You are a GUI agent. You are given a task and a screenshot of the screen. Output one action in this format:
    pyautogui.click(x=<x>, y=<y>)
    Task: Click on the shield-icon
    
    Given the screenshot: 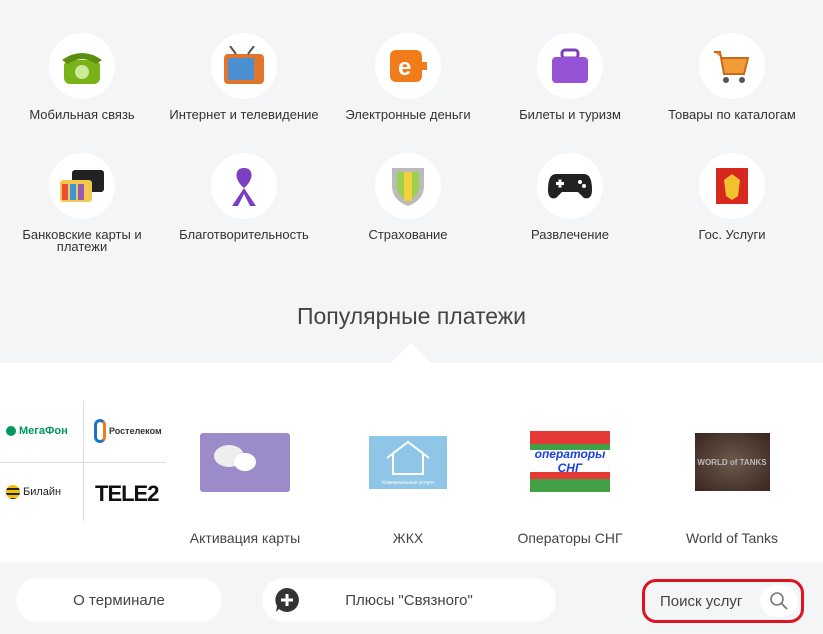 What is the action you would take?
    pyautogui.click(x=408, y=186)
    